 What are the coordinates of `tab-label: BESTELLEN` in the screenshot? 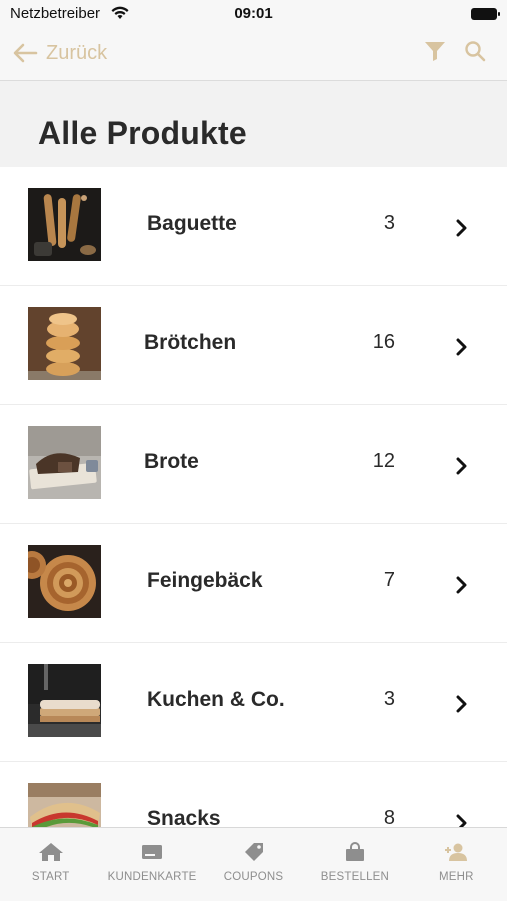 It's located at (355, 877).